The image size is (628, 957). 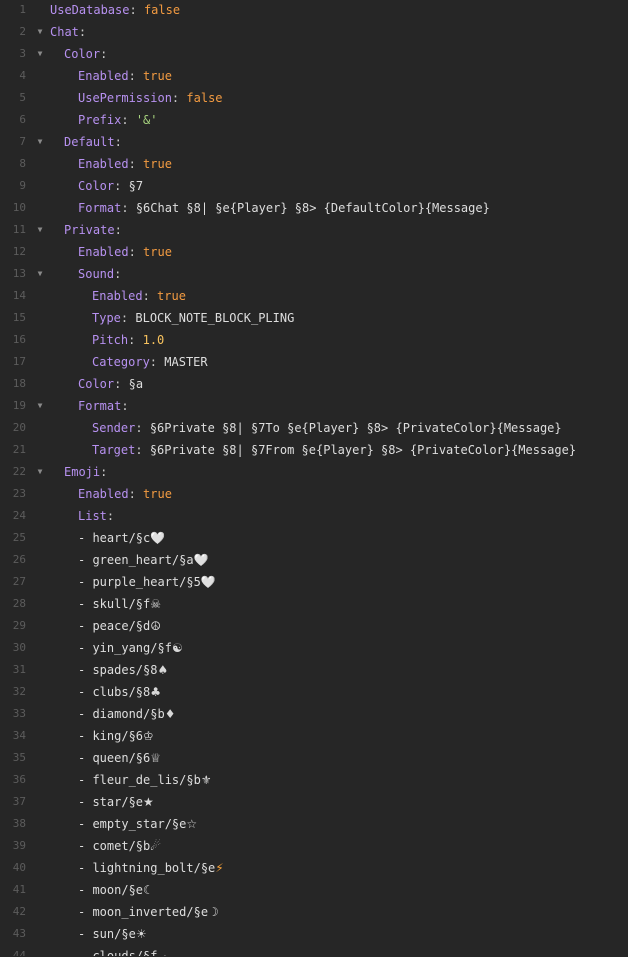 What do you see at coordinates (339, 846) in the screenshot?
I see `code-content: - comet/§b☄` at bounding box center [339, 846].